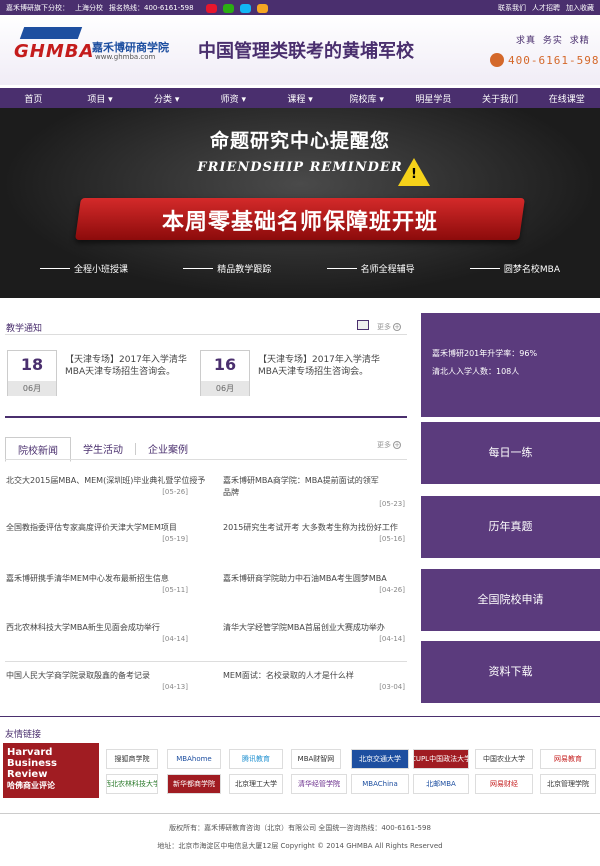  I want to click on notice-day: 18, so click(32, 364).